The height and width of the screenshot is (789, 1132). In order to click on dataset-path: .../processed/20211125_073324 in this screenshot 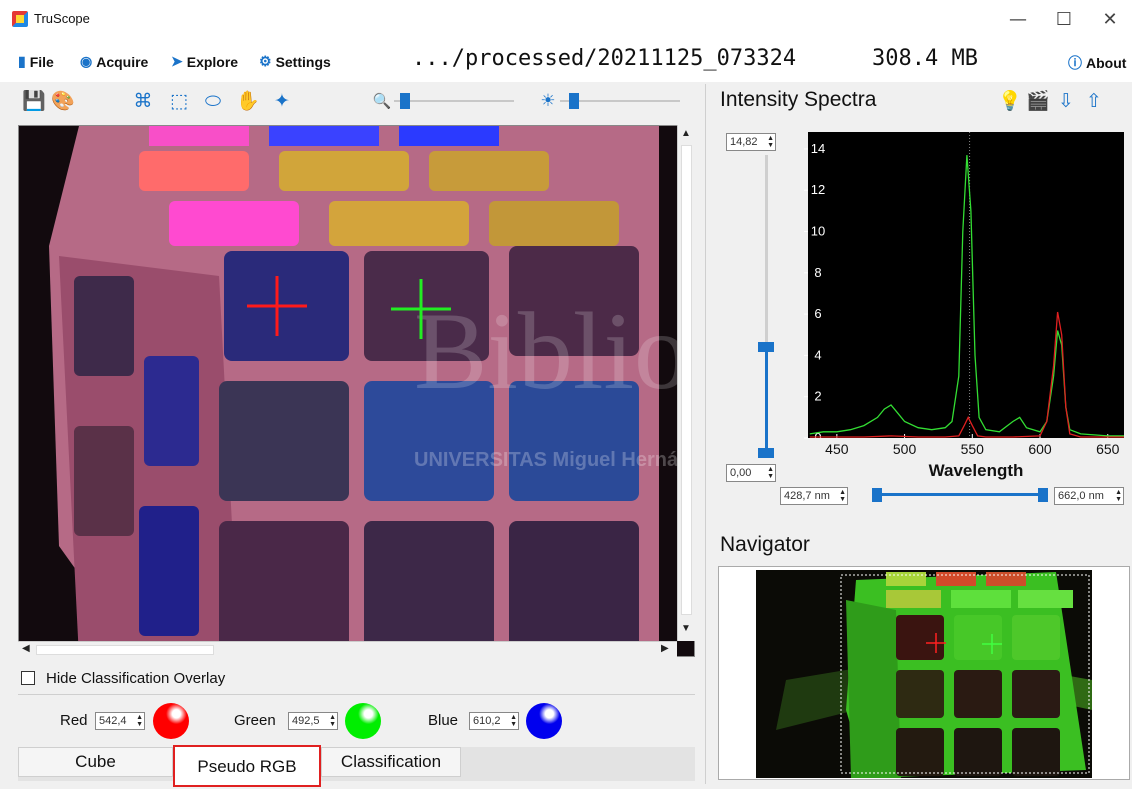, I will do `click(604, 58)`.